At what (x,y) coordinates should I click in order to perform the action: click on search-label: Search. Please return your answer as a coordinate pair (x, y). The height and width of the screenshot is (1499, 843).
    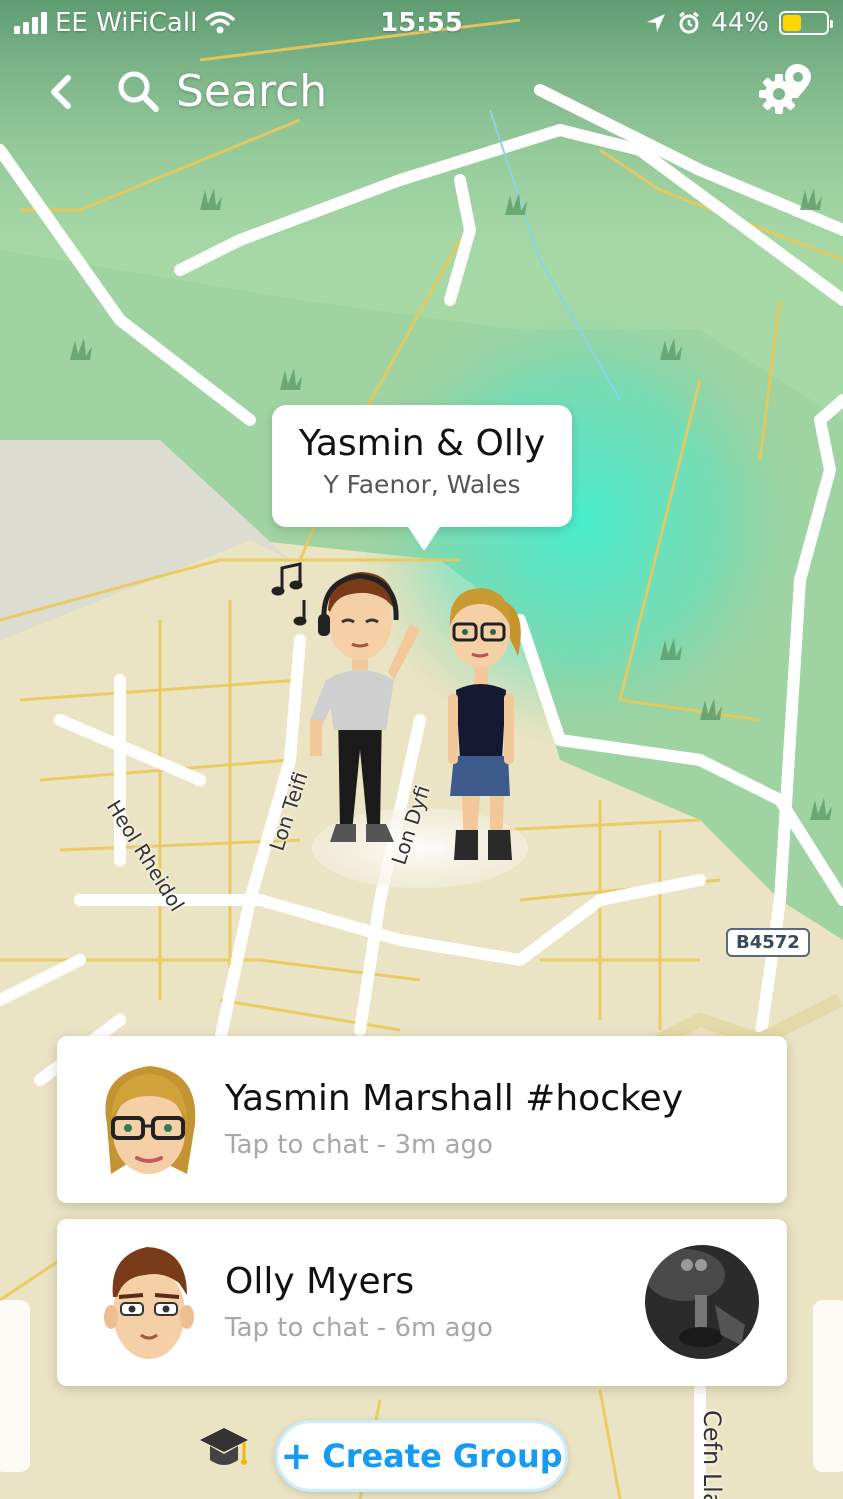
    Looking at the image, I should click on (252, 91).